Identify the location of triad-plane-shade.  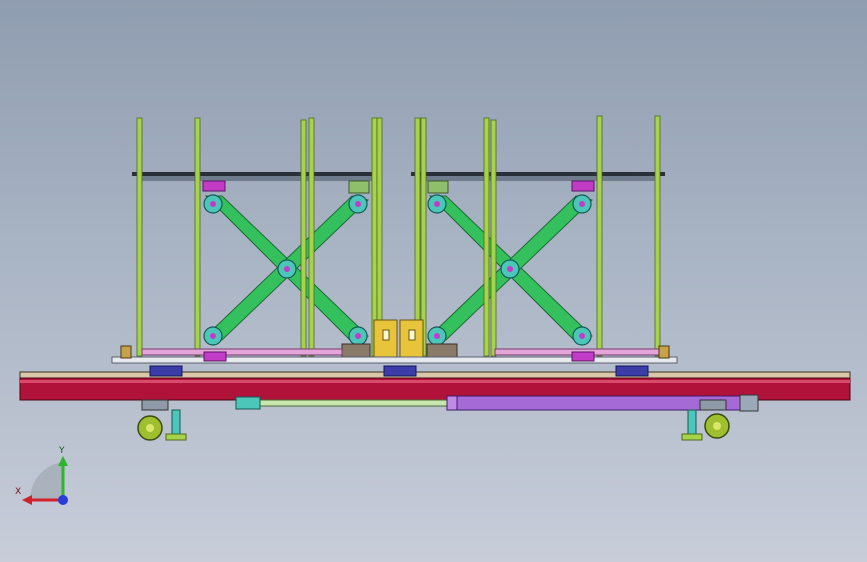
(46, 481).